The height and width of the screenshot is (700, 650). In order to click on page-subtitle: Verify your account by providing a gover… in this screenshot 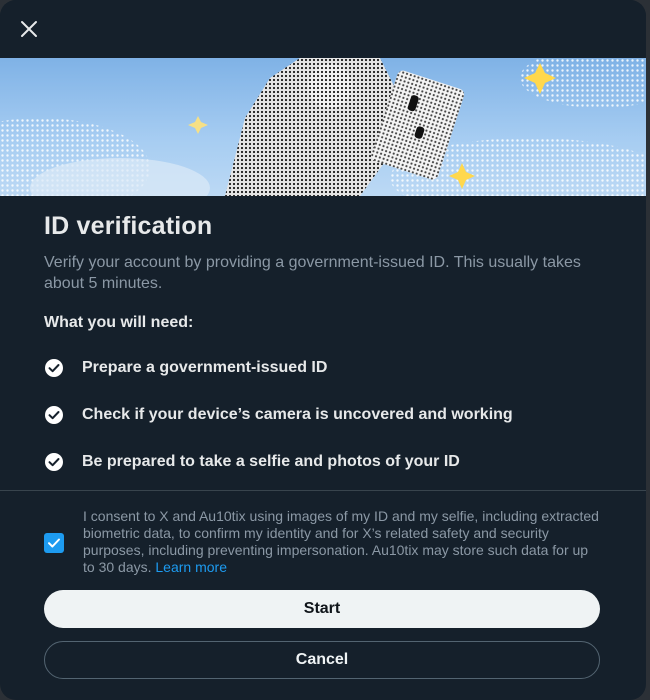, I will do `click(312, 273)`.